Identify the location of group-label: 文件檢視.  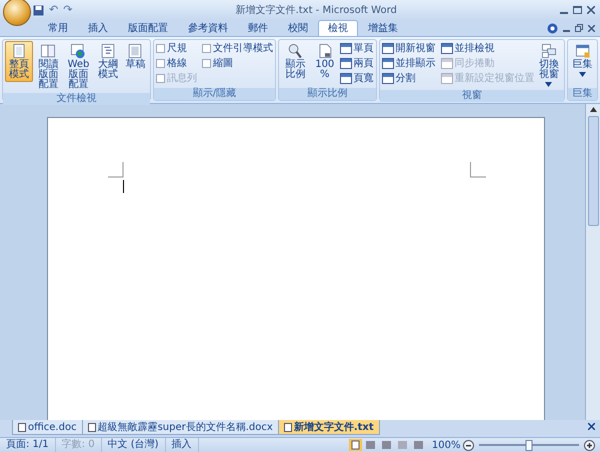
(76, 99).